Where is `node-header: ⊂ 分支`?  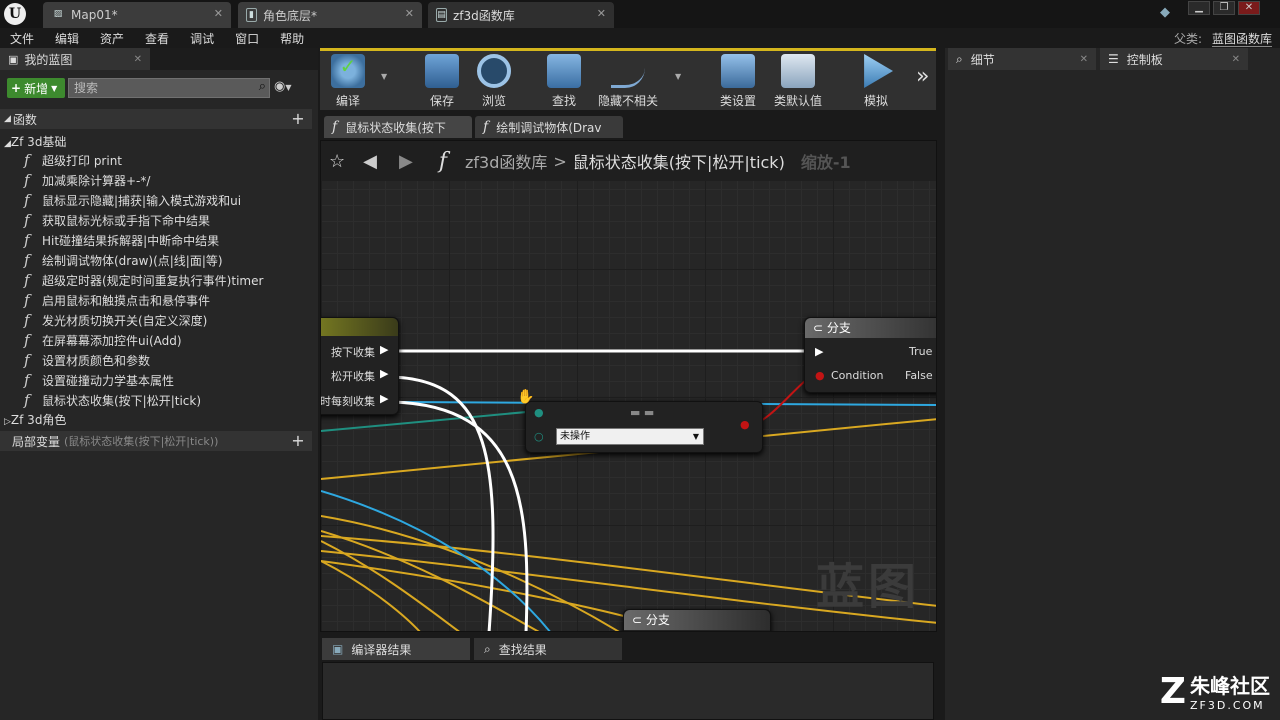
node-header: ⊂ 分支 is located at coordinates (870, 328).